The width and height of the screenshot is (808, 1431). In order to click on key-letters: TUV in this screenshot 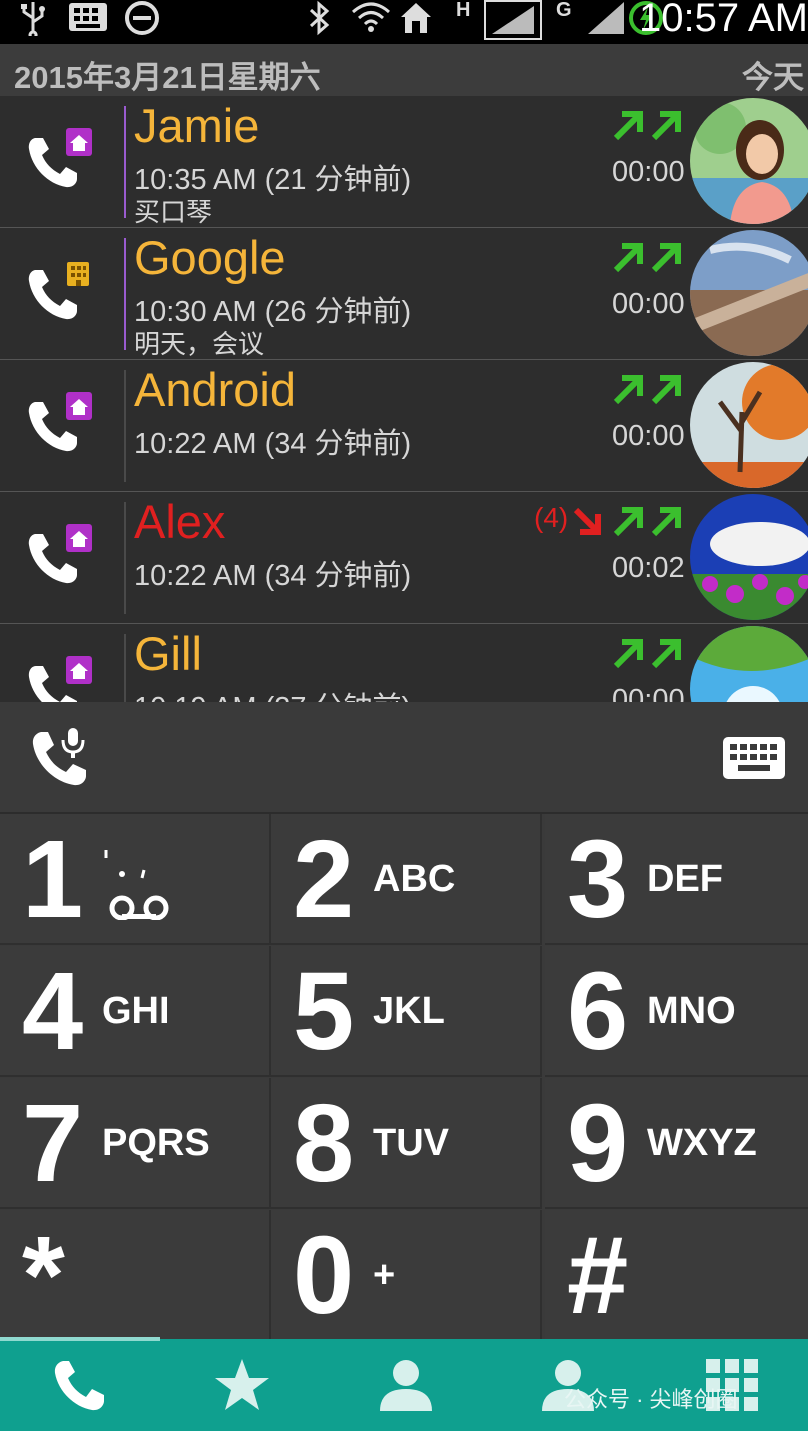, I will do `click(411, 1143)`.